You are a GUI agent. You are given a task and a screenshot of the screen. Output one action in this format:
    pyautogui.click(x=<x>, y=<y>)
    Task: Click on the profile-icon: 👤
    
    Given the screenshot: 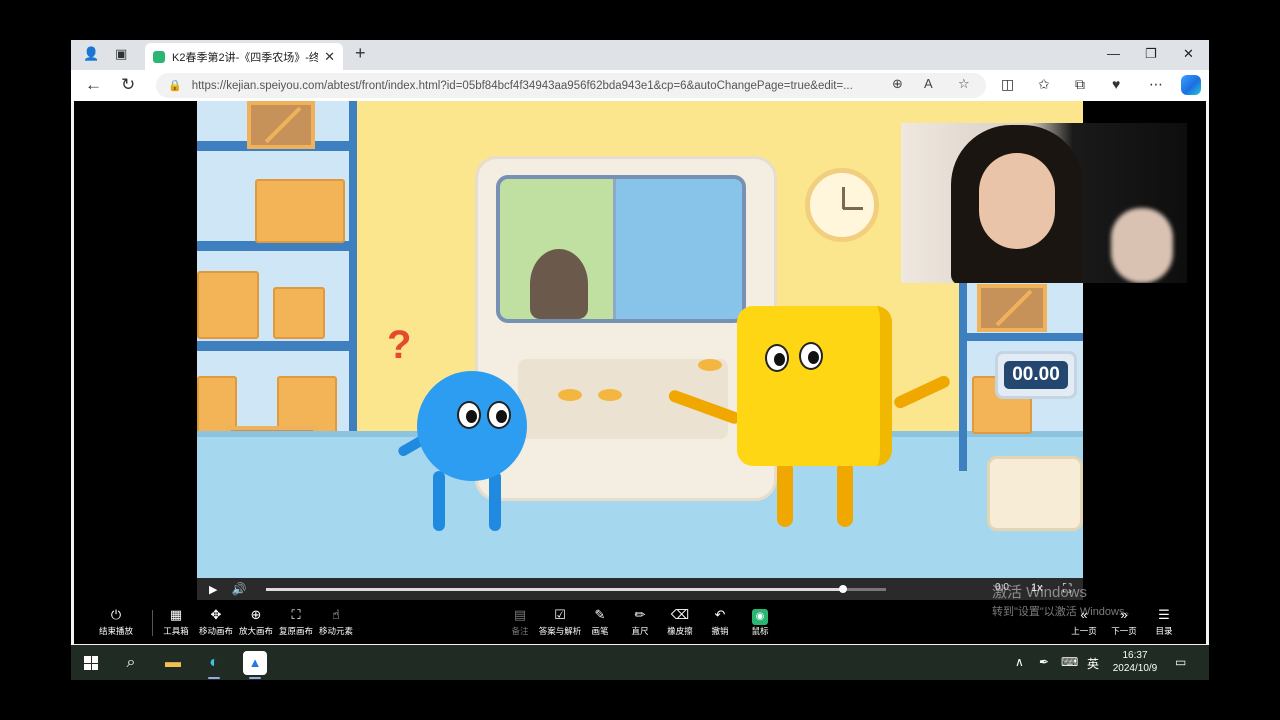 What is the action you would take?
    pyautogui.click(x=91, y=54)
    